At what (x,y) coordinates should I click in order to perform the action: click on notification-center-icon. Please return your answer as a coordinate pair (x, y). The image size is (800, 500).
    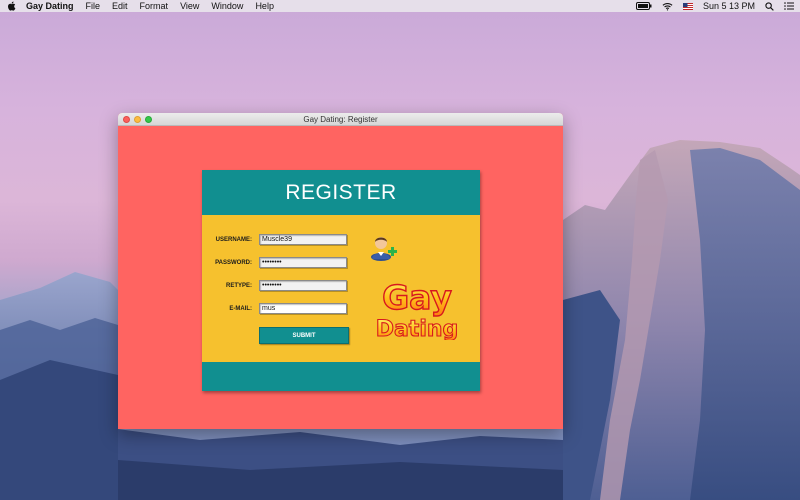
    Looking at the image, I should click on (789, 6).